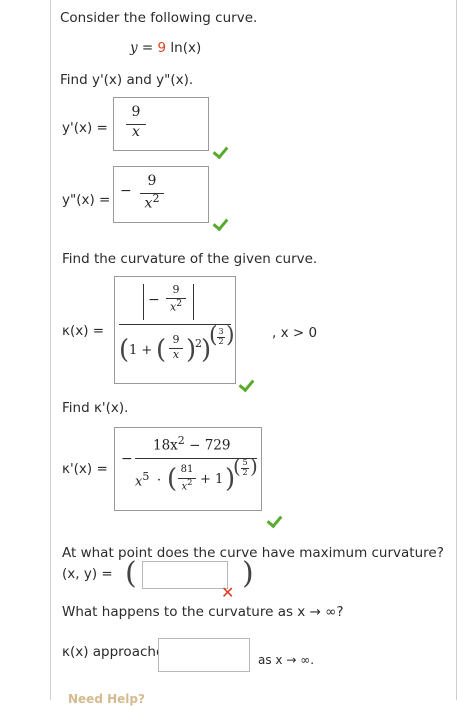 This screenshot has width=459, height=706. I want to click on kappa-prime-label: κ'(x) =, so click(85, 469).